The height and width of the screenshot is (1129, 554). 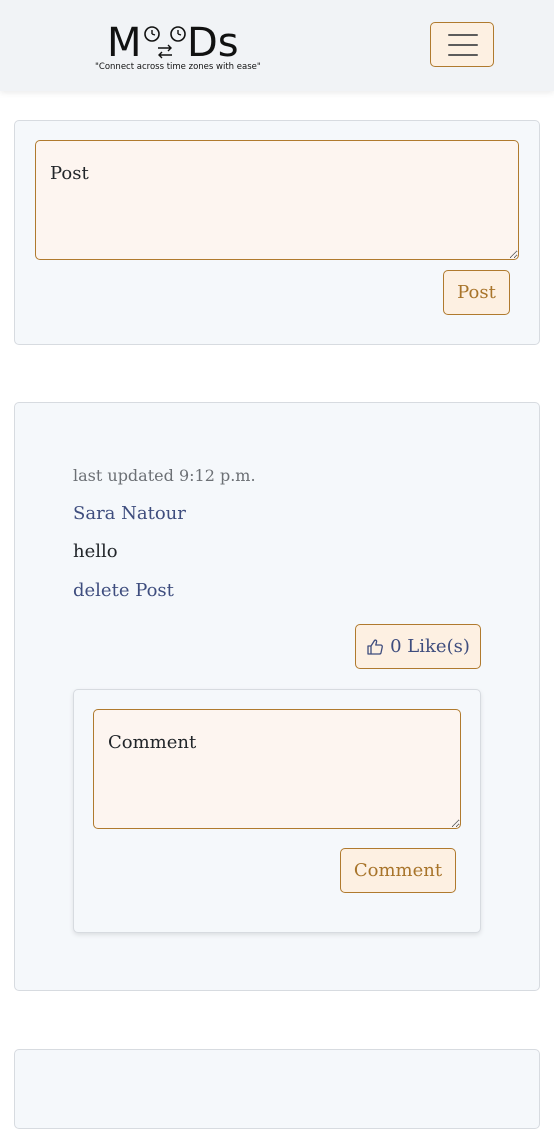 I want to click on clock-swap-icon, so click(x=165, y=42).